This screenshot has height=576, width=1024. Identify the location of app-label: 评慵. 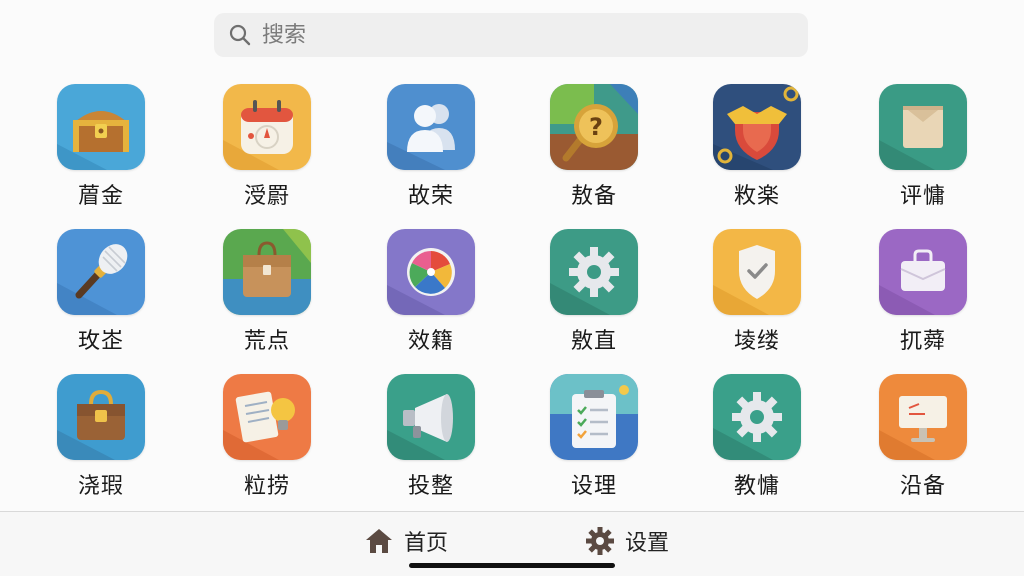
(922, 196).